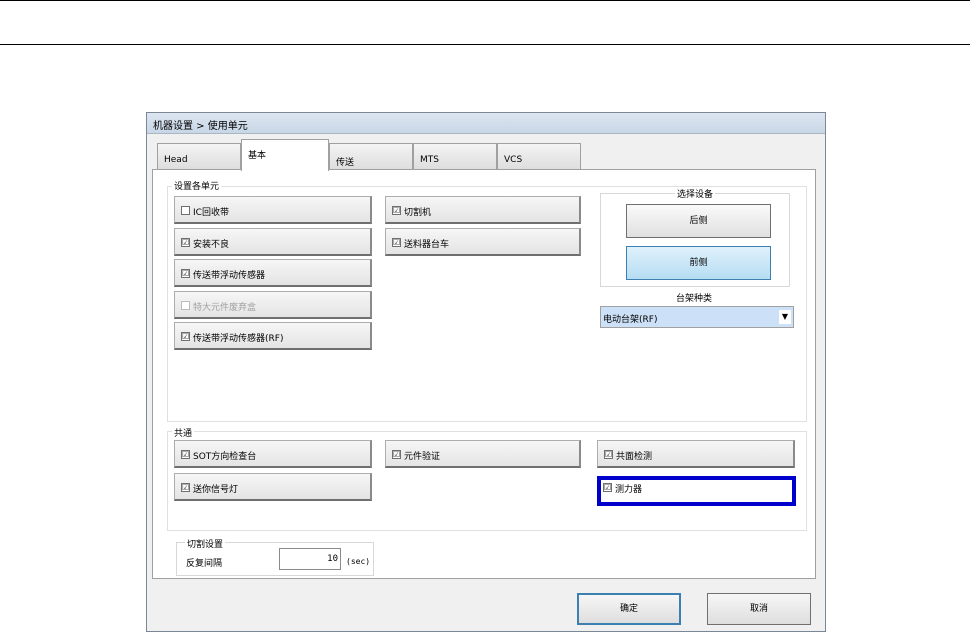 This screenshot has width=970, height=632. What do you see at coordinates (483, 210) in the screenshot?
I see `checkbox-cutter: ☑ 切割机` at bounding box center [483, 210].